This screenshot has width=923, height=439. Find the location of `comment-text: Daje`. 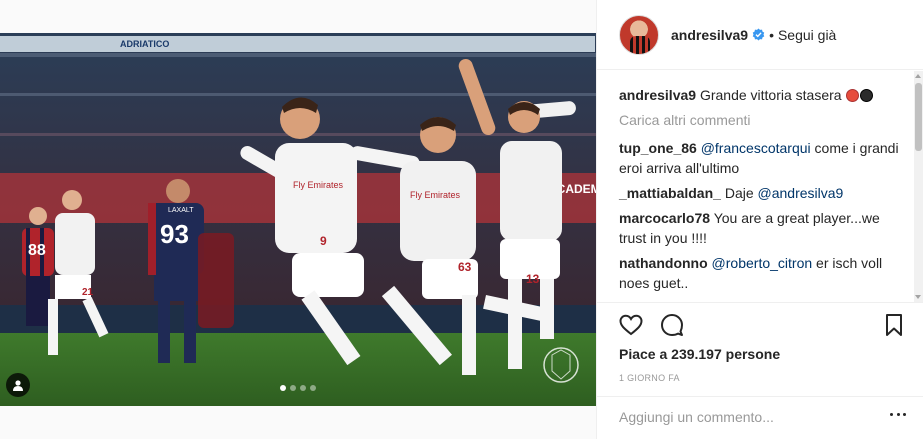

comment-text: Daje is located at coordinates (741, 193).